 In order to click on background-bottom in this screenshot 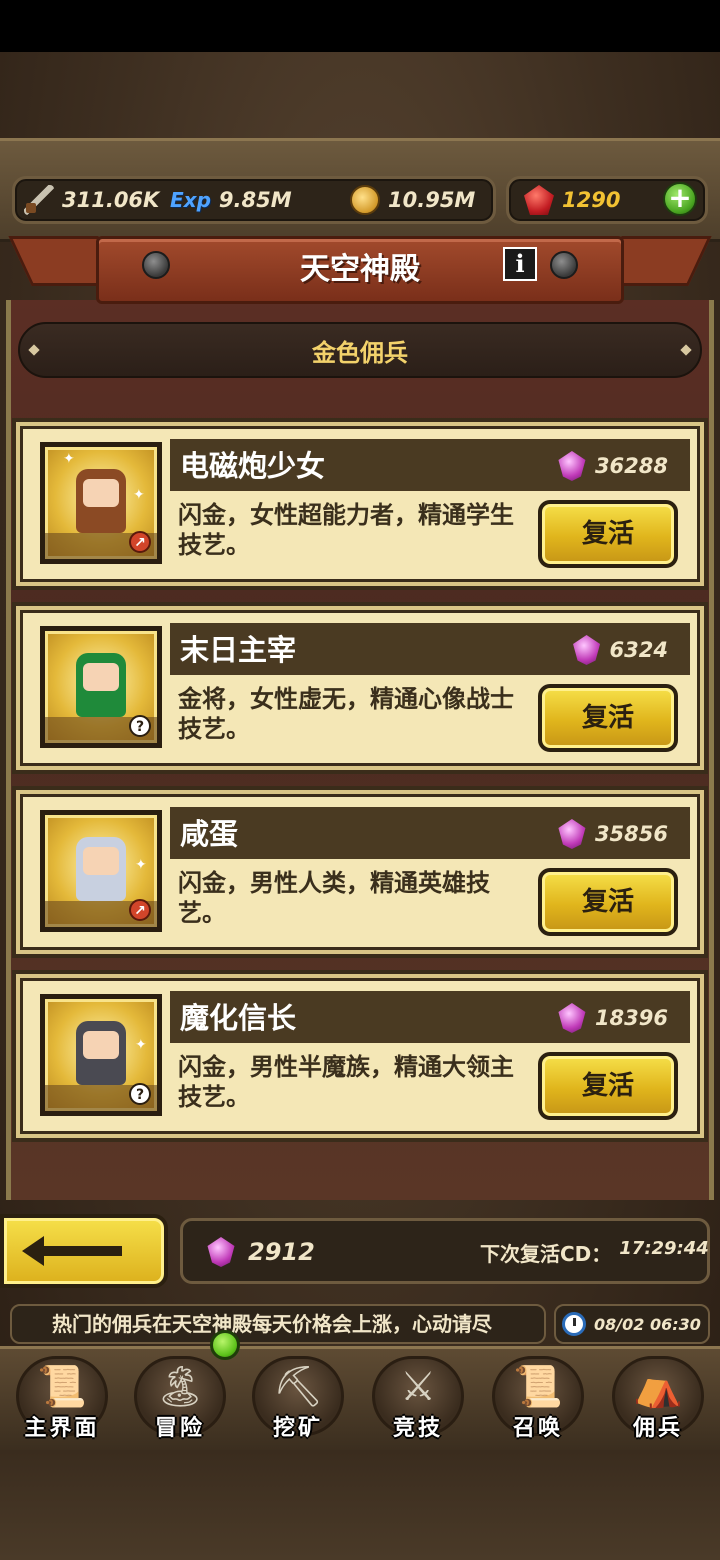, I will do `click(360, 1505)`.